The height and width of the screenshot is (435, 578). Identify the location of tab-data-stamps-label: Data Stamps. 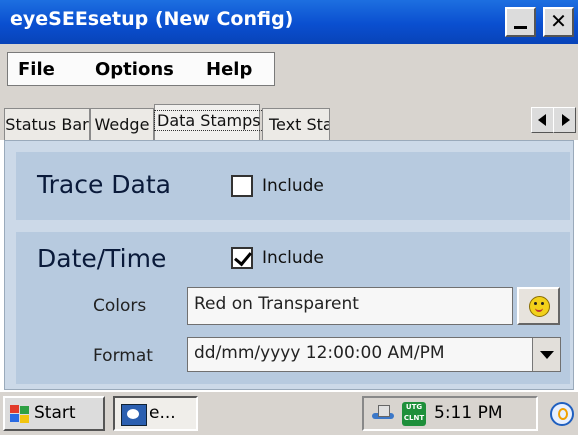
(209, 120).